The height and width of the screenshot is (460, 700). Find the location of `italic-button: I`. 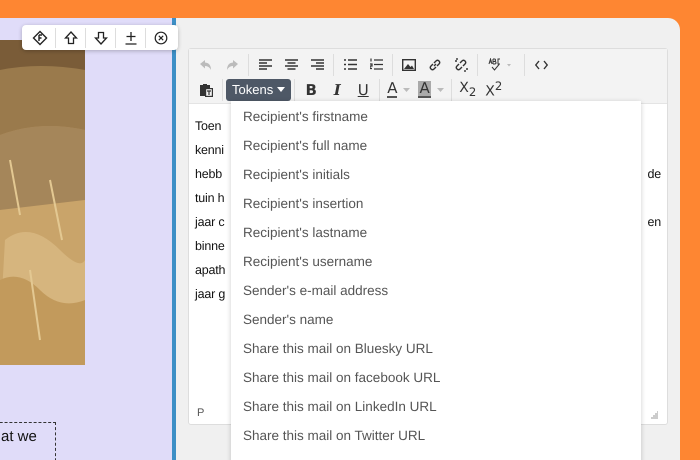

italic-button: I is located at coordinates (337, 89).